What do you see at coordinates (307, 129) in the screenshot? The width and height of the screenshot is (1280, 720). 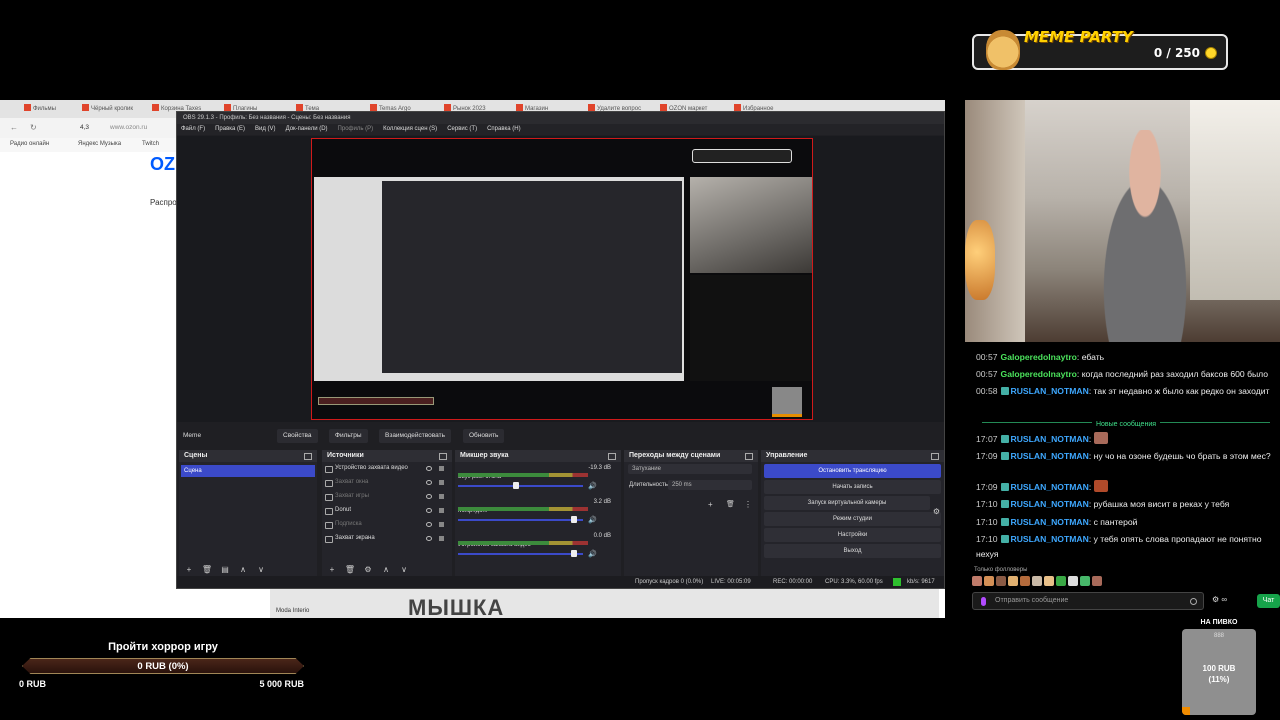 I see `menu-docks: Док-панели (D)` at bounding box center [307, 129].